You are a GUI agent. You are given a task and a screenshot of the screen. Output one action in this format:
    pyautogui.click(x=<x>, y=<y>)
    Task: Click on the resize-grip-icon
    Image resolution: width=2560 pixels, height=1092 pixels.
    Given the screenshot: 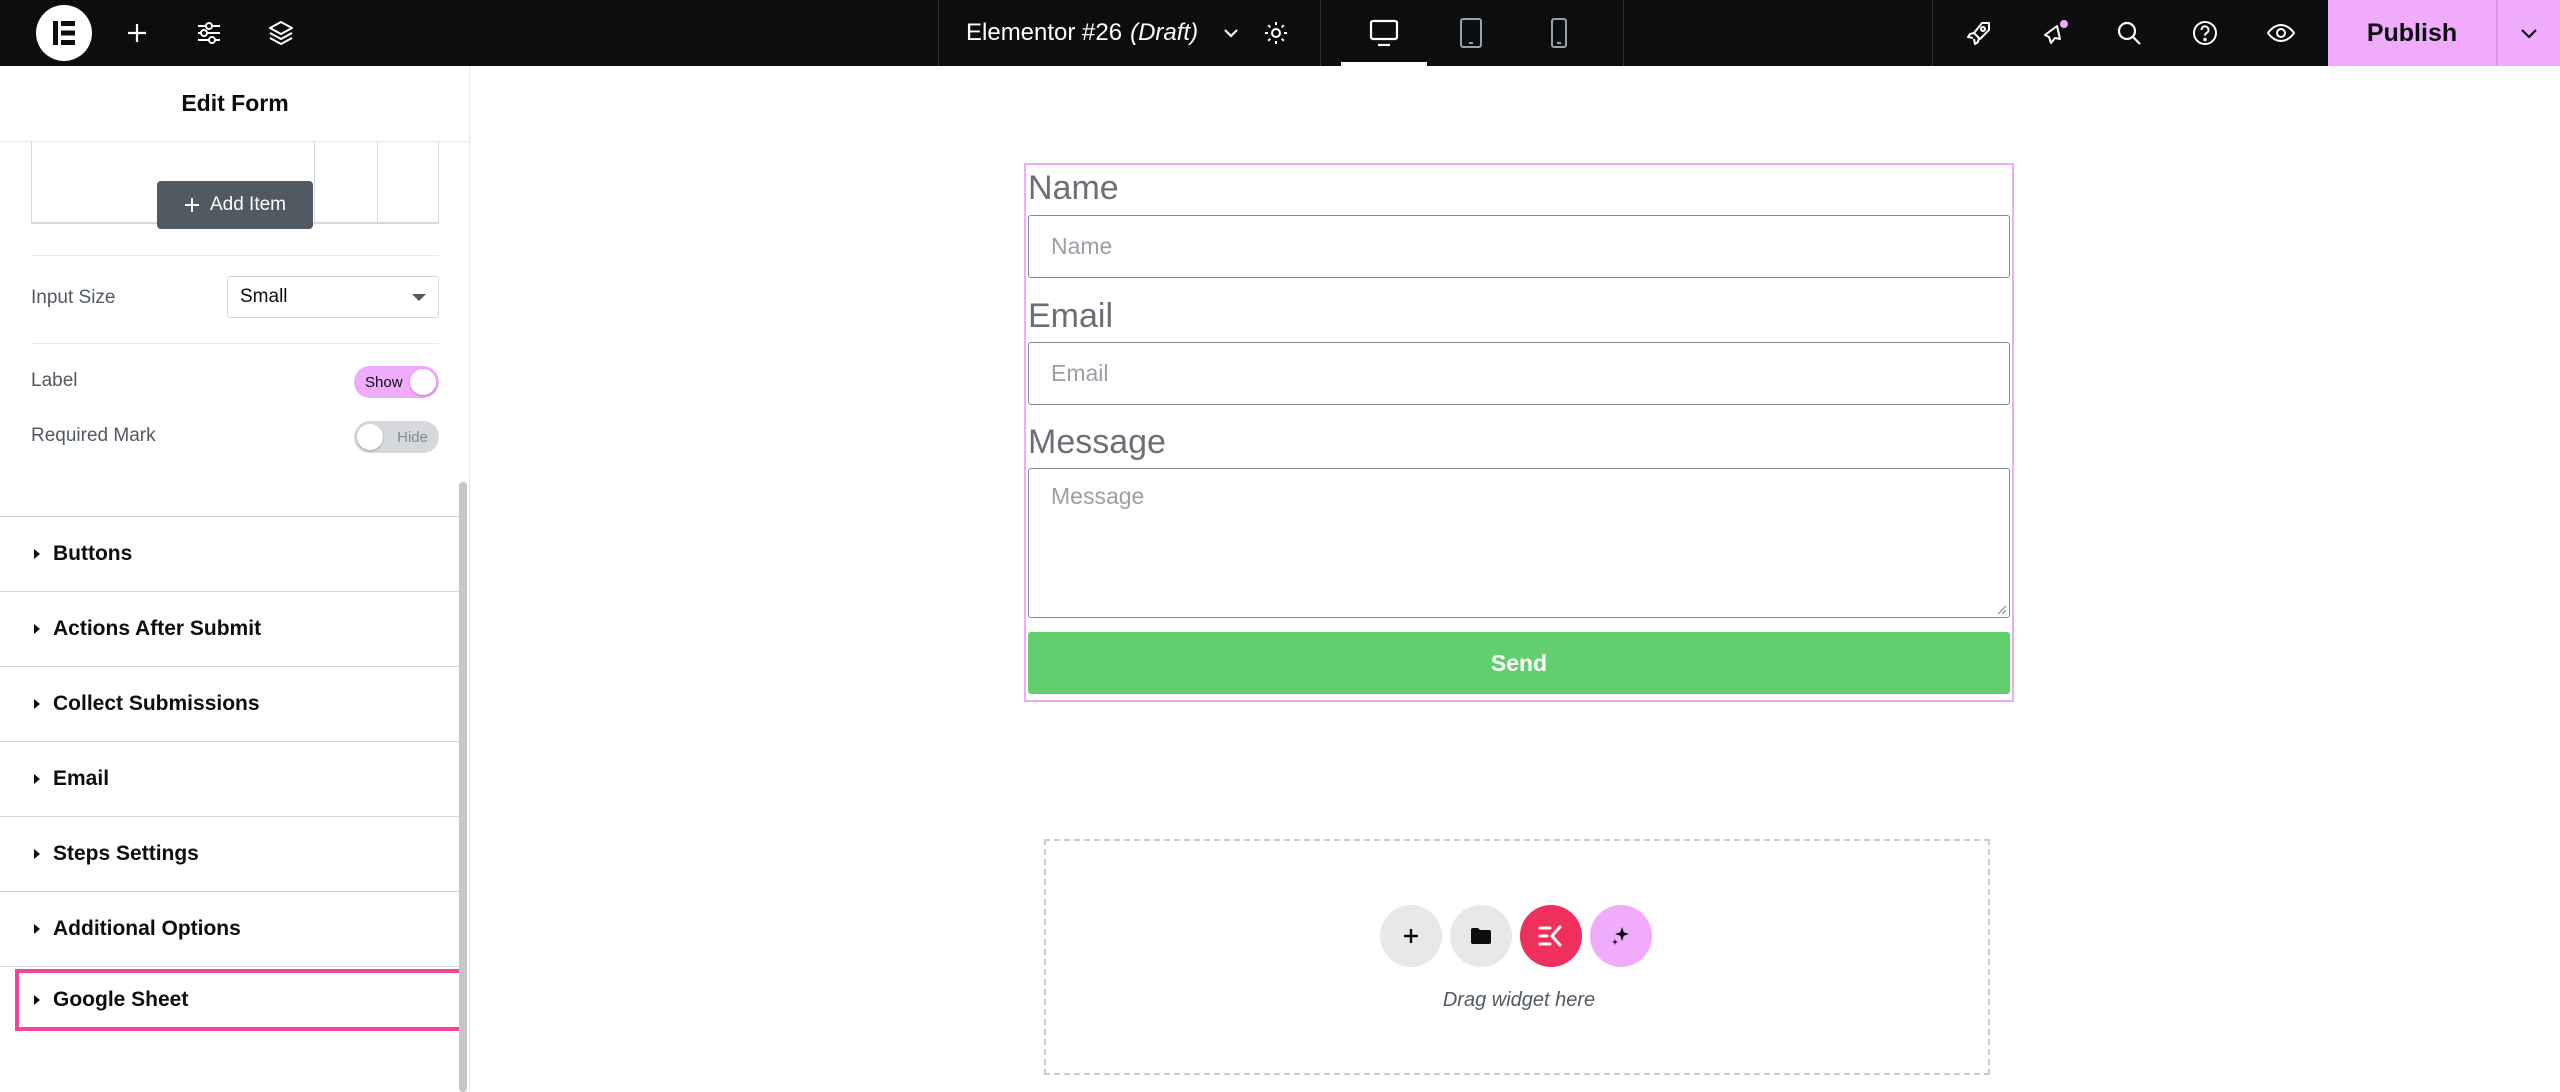 What is the action you would take?
    pyautogui.click(x=2001, y=609)
    